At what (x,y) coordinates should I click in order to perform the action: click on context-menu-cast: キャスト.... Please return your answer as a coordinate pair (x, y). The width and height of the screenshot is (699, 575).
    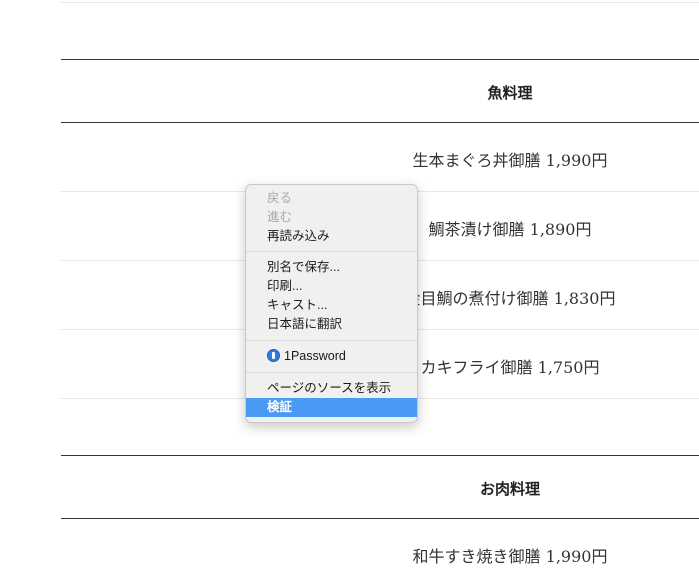
    Looking at the image, I should click on (331, 305).